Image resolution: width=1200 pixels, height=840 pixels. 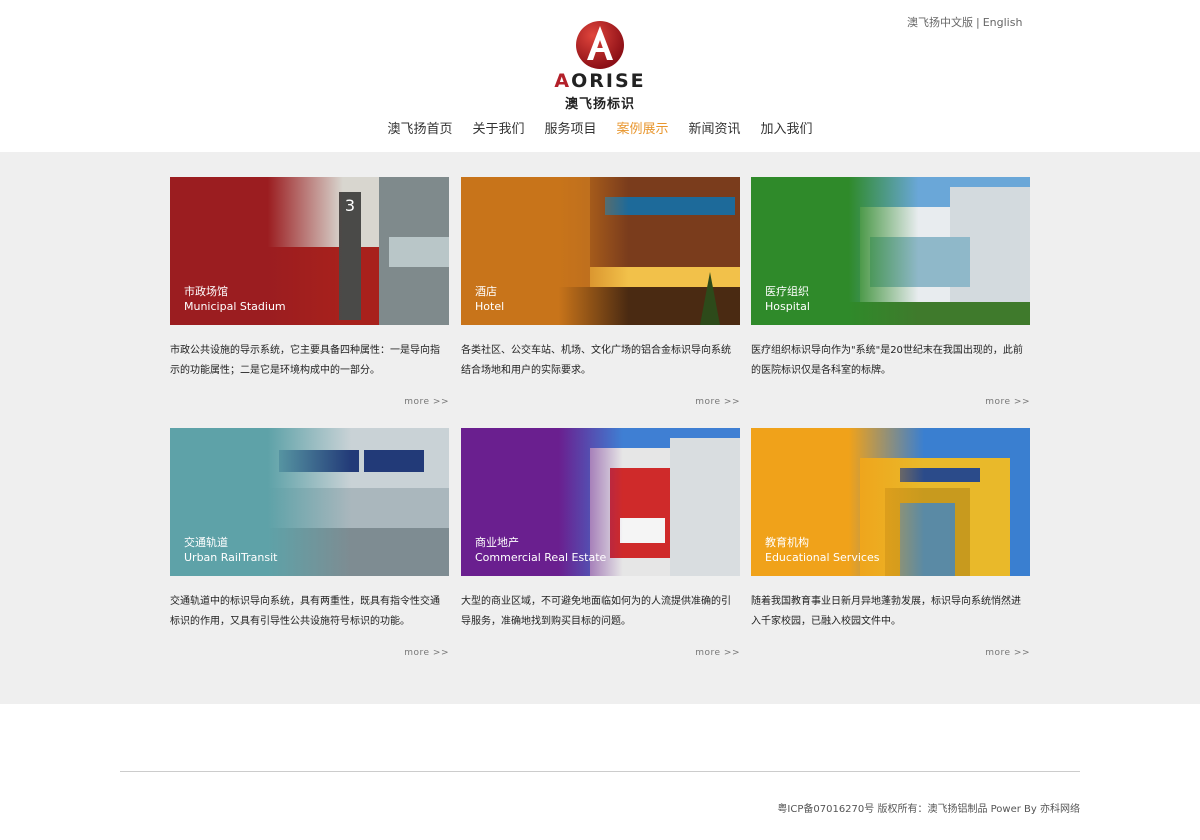 I want to click on case-title-cn: 商业地产, so click(x=497, y=542).